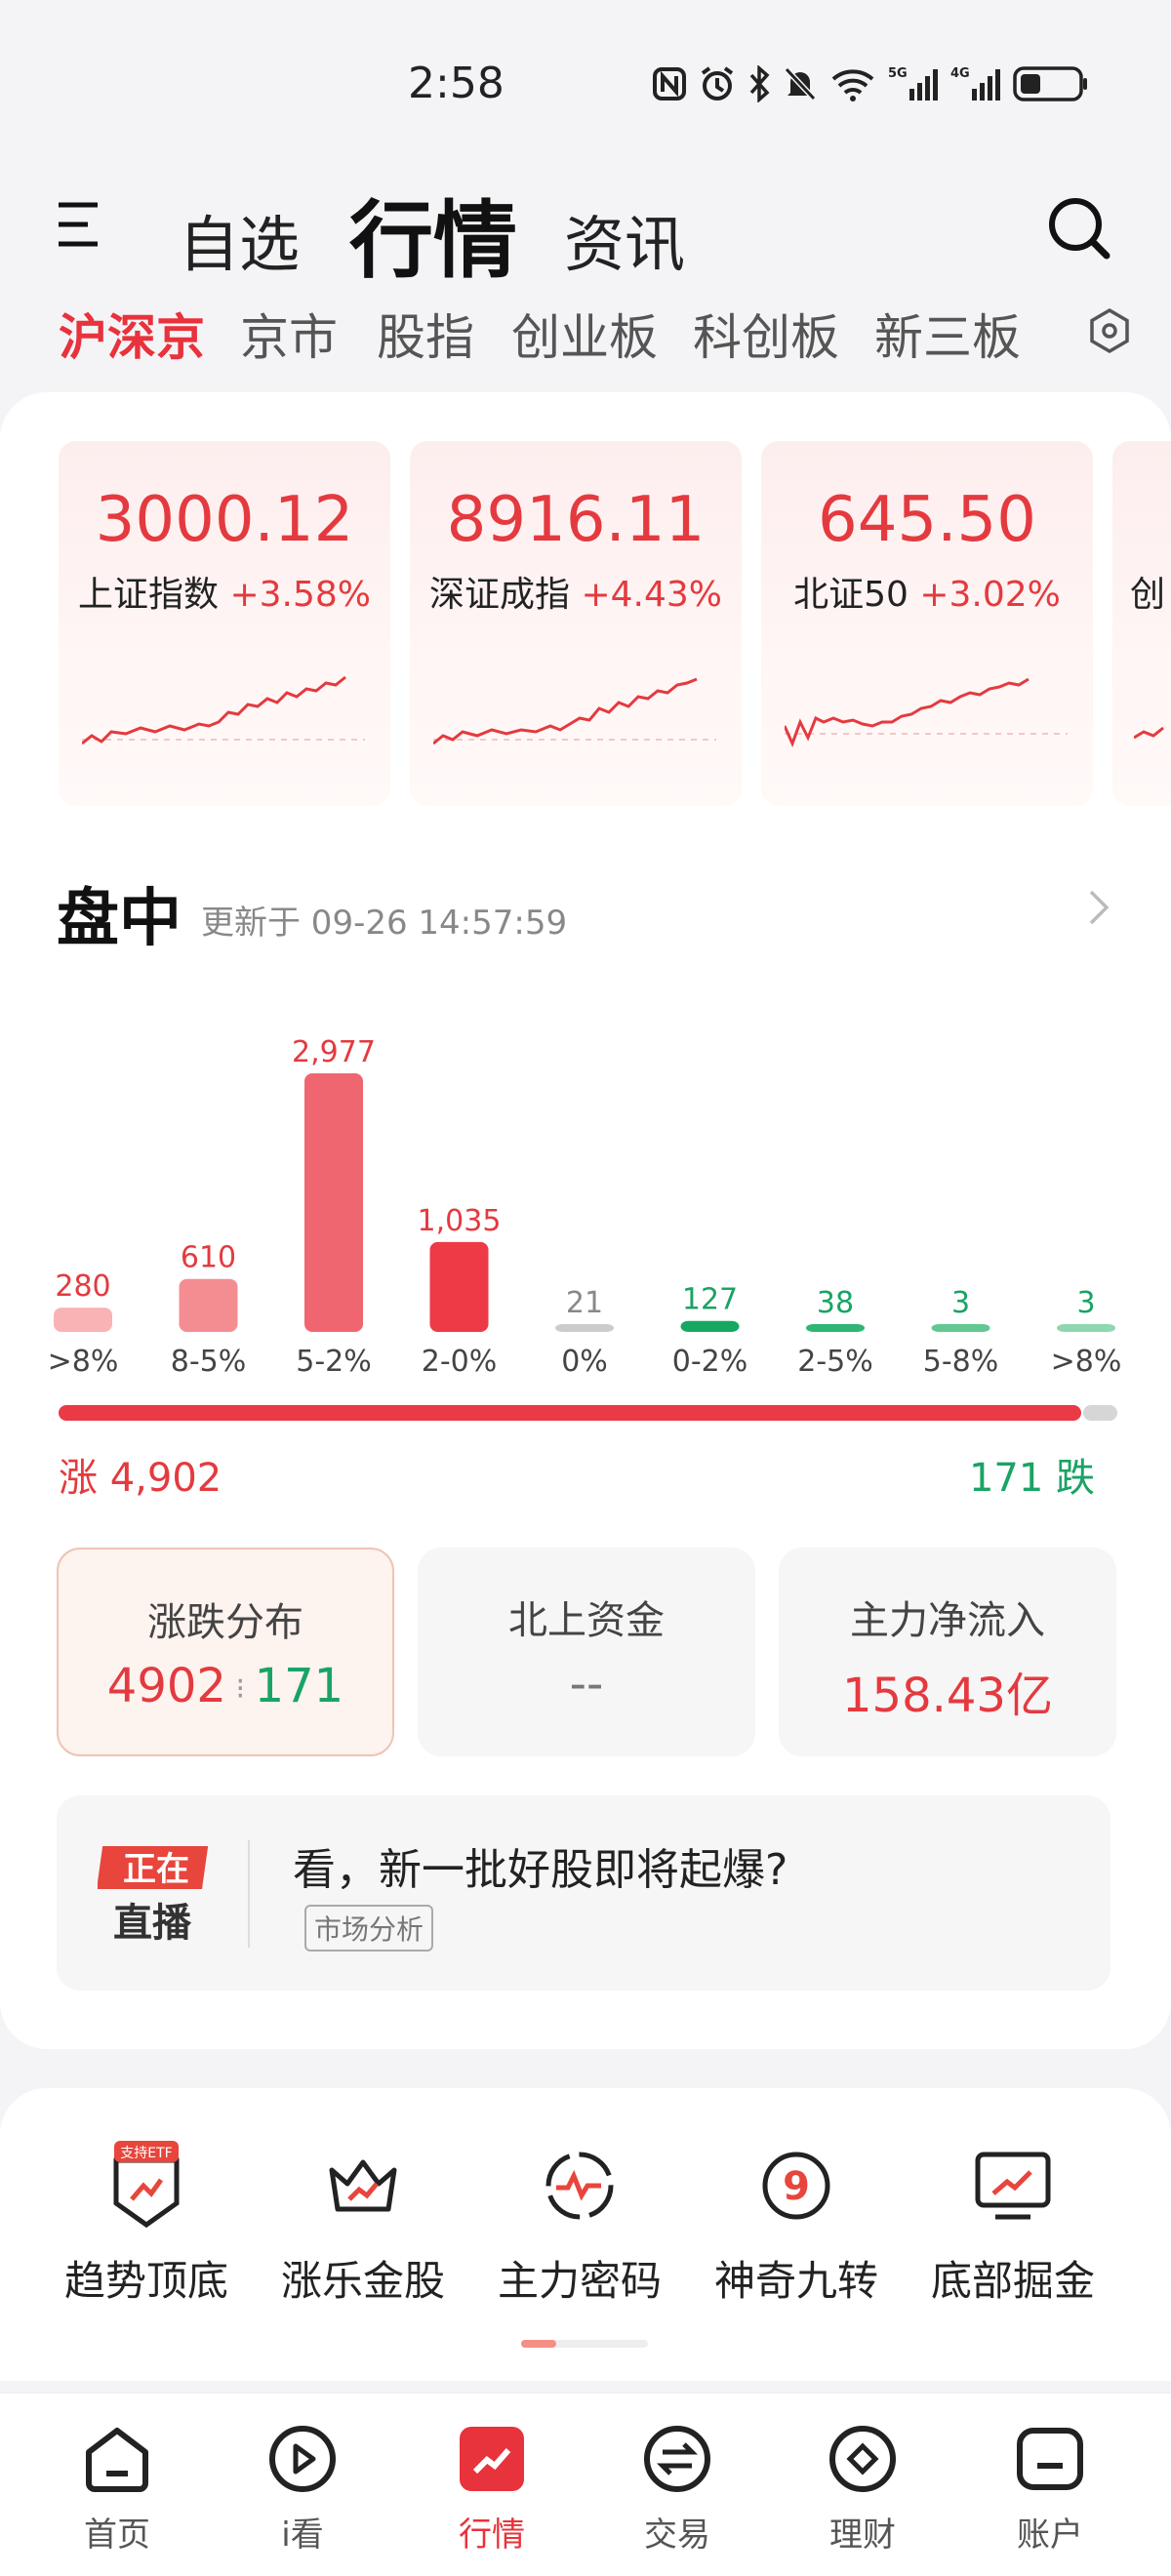 Image resolution: width=1171 pixels, height=2576 pixels. Describe the element at coordinates (576, 623) in the screenshot. I see `index-card-shenzhen: 8916.11 深证成指 +4.43%` at that location.